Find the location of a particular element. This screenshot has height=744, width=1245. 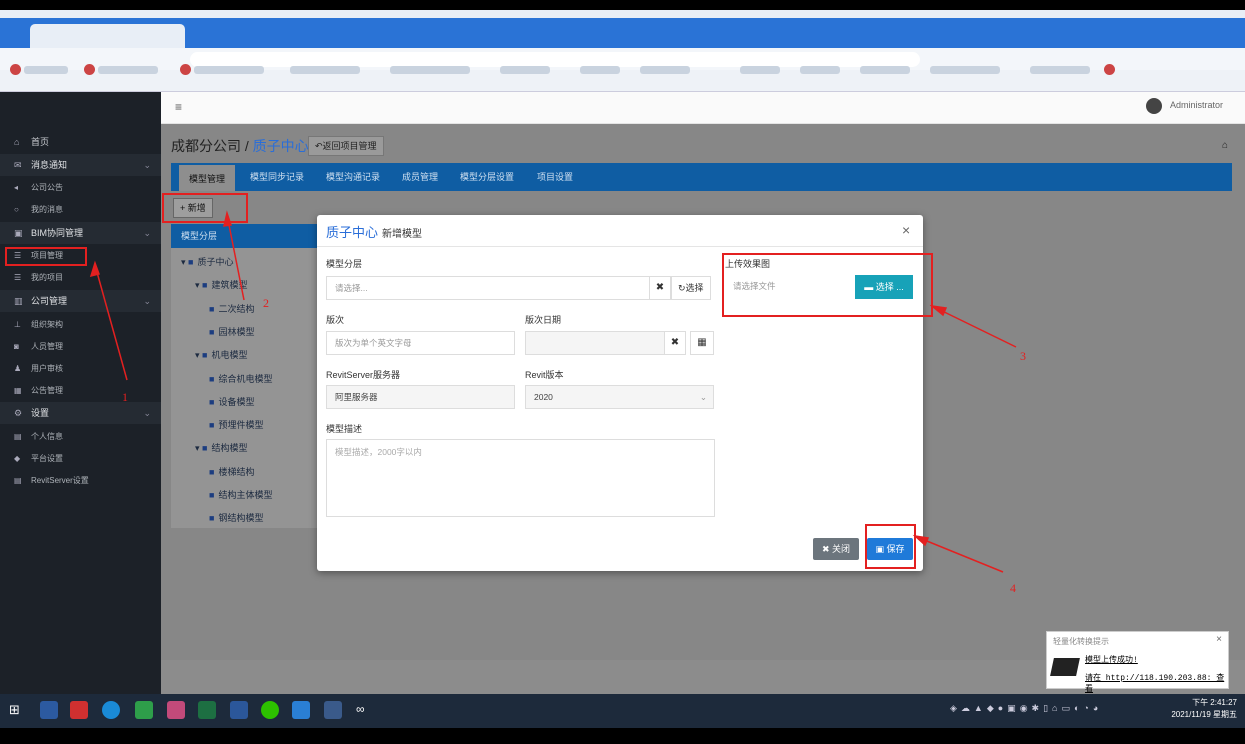

annotation-label-4: 4 is located at coordinates (1013, 588).